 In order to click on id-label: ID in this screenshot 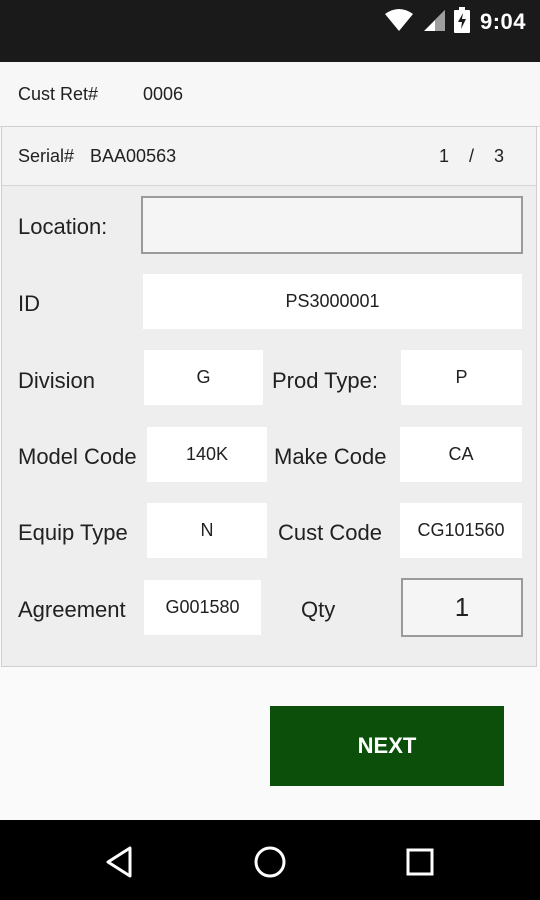, I will do `click(29, 303)`.